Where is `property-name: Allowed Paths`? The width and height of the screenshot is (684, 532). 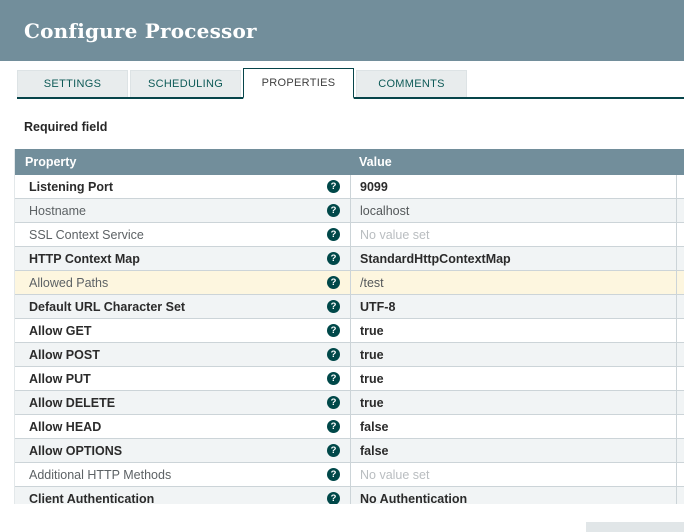
property-name: Allowed Paths is located at coordinates (69, 282).